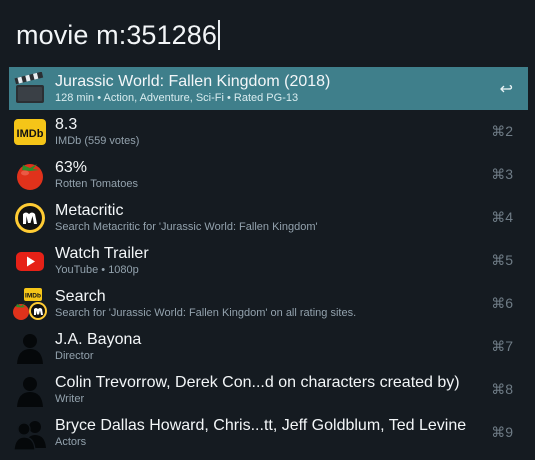  Describe the element at coordinates (502, 432) in the screenshot. I see `shortcut-hint: ⌘9` at that location.